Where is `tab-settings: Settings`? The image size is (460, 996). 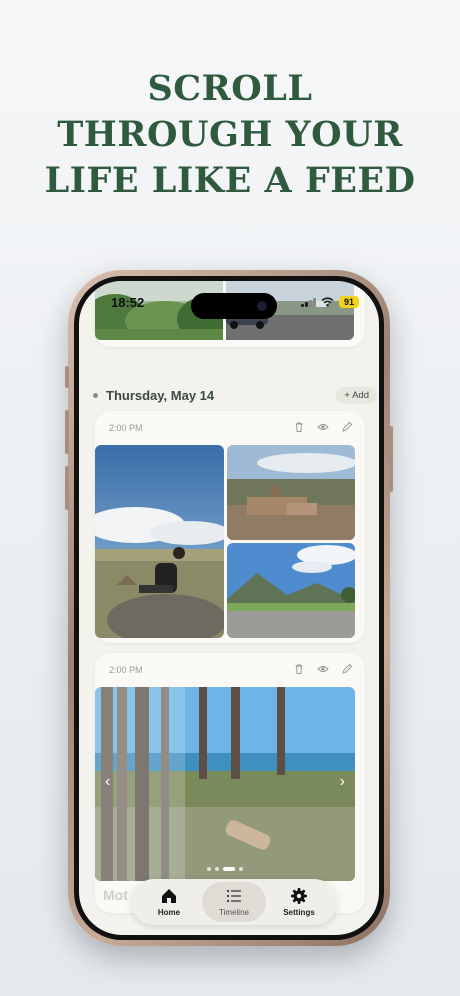 tab-settings: Settings is located at coordinates (299, 902).